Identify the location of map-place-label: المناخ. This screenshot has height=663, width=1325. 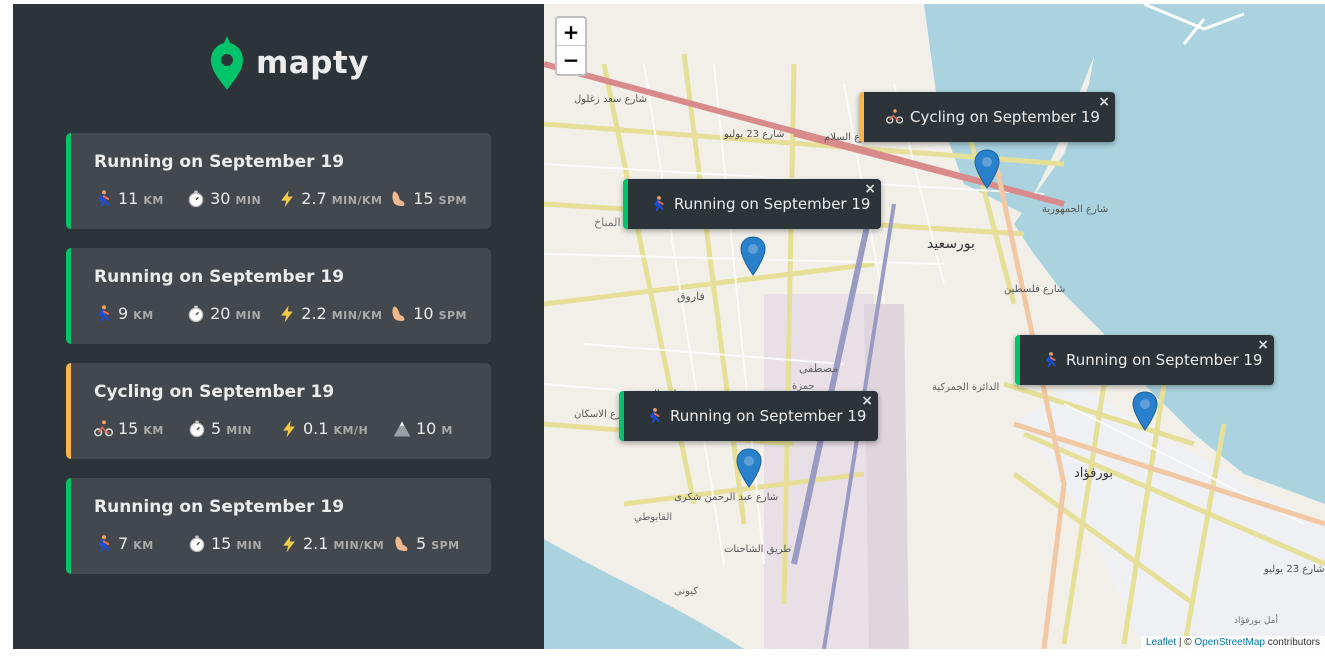
(607, 222).